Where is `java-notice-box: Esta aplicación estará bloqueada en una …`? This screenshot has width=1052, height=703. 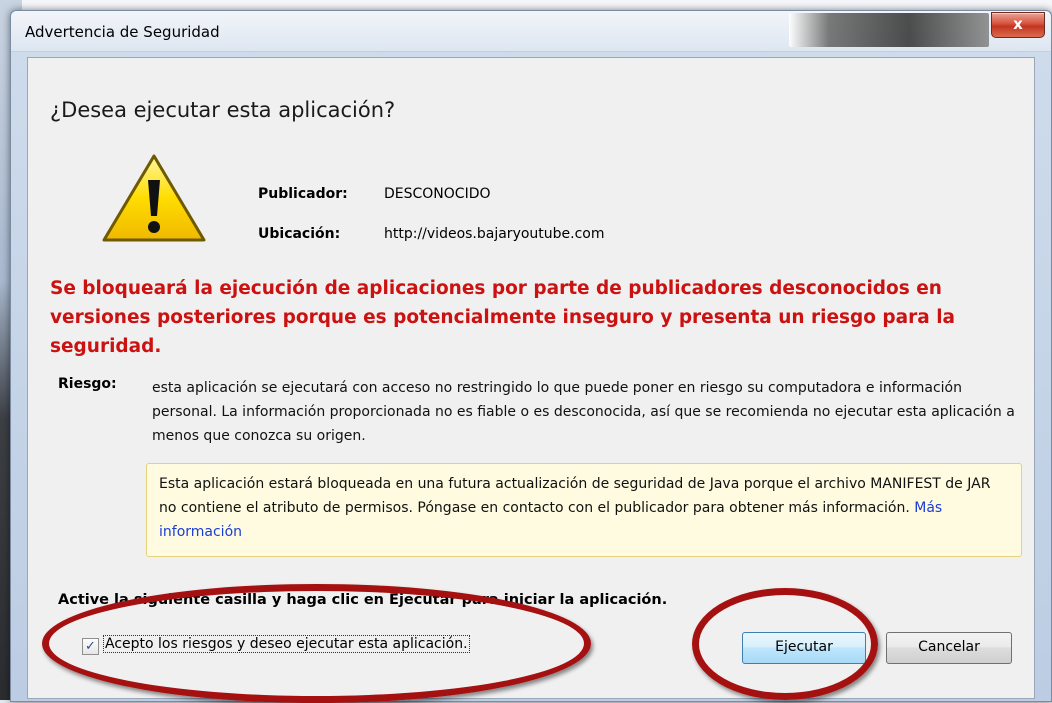
java-notice-box: Esta aplicación estará bloqueada en una … is located at coordinates (584, 510).